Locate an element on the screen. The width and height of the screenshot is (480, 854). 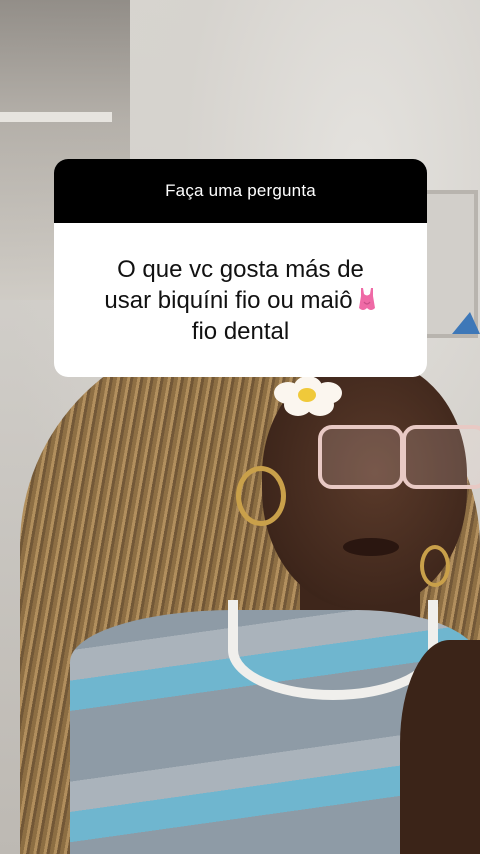
hair-flower is located at coordinates (308, 396).